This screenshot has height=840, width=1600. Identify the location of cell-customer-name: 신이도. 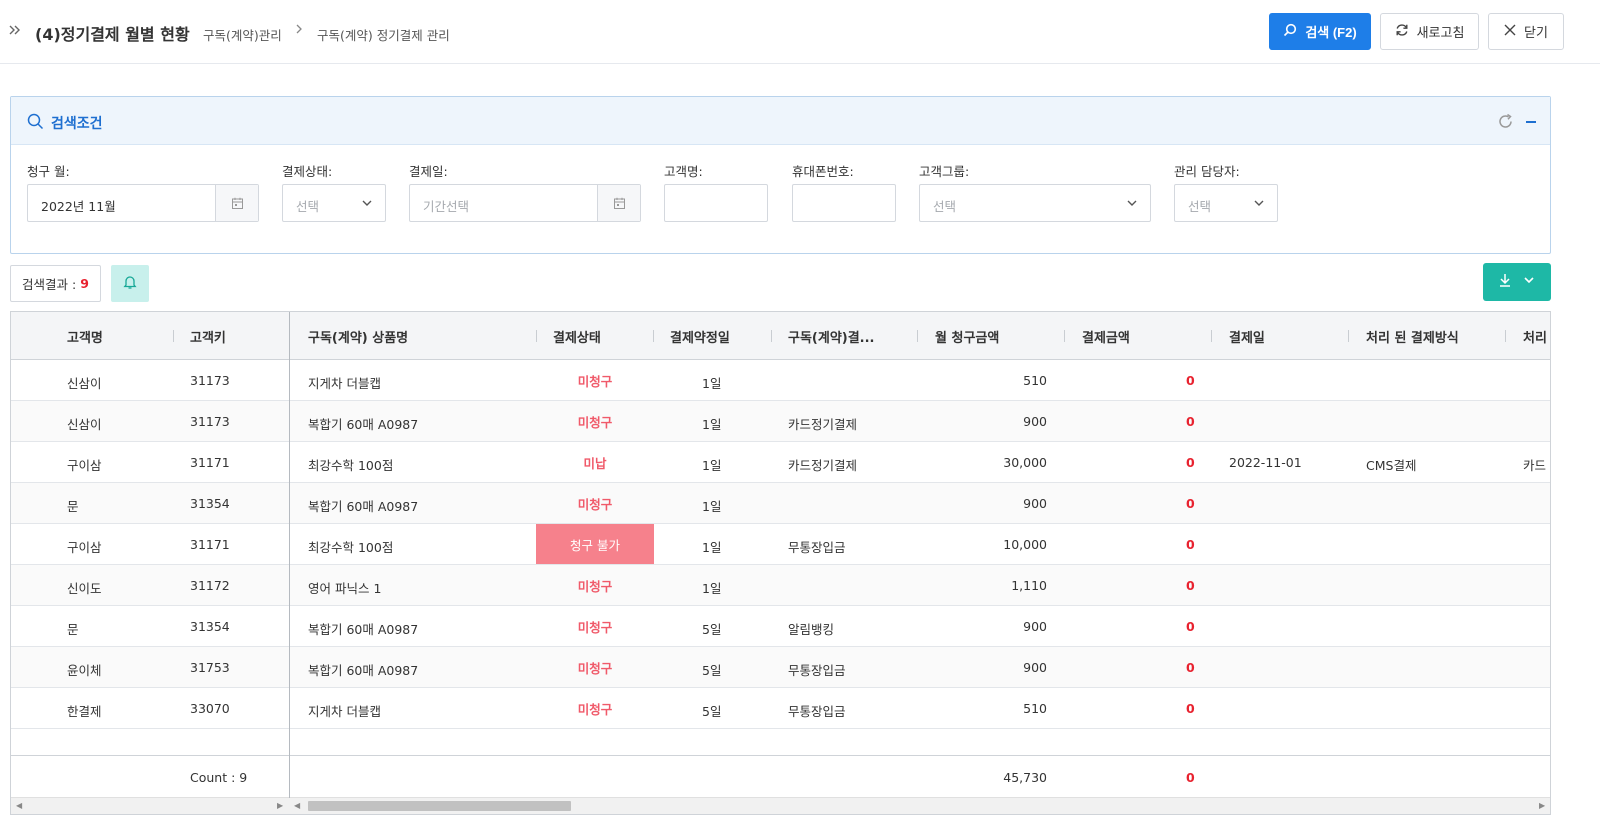
(84, 588).